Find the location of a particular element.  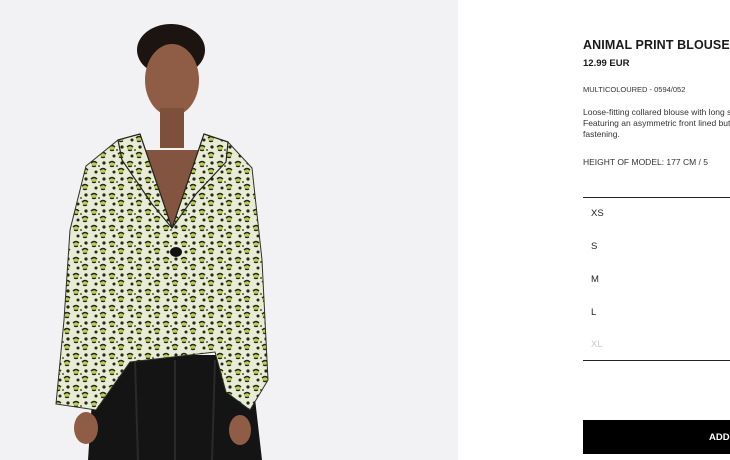

size-option-m: M is located at coordinates (595, 279).